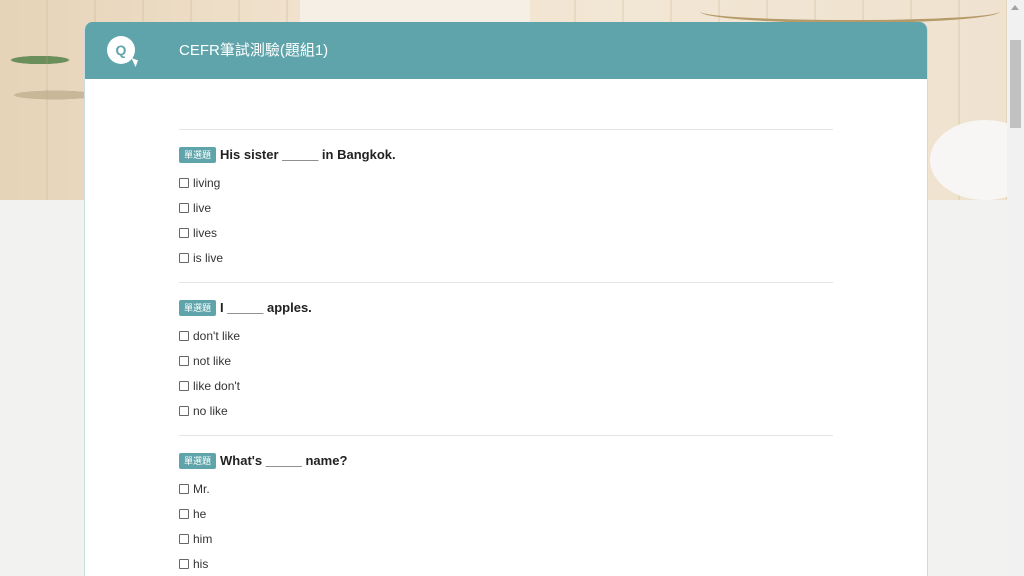 This screenshot has height=576, width=1024. What do you see at coordinates (506, 257) in the screenshot?
I see `option-is-live: is live` at bounding box center [506, 257].